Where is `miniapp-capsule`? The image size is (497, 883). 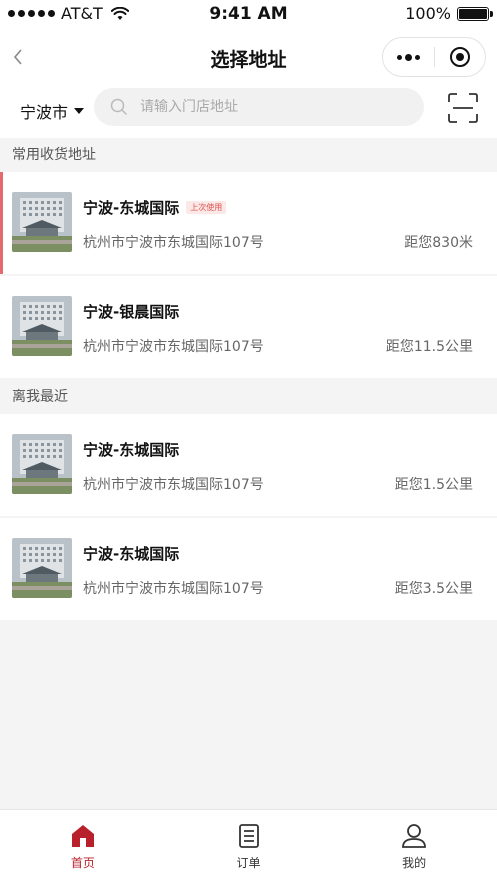
miniapp-capsule is located at coordinates (434, 57).